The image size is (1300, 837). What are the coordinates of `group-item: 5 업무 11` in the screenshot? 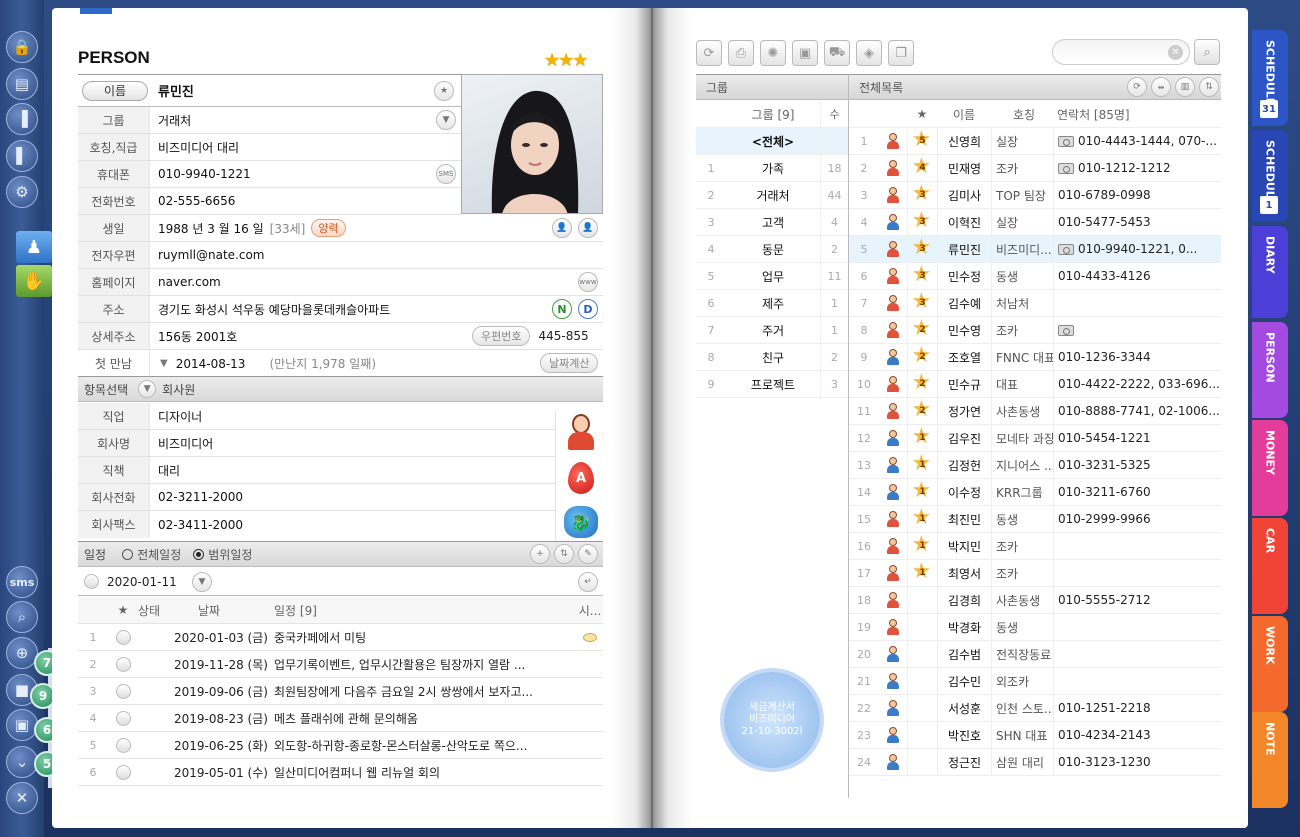 It's located at (772, 276).